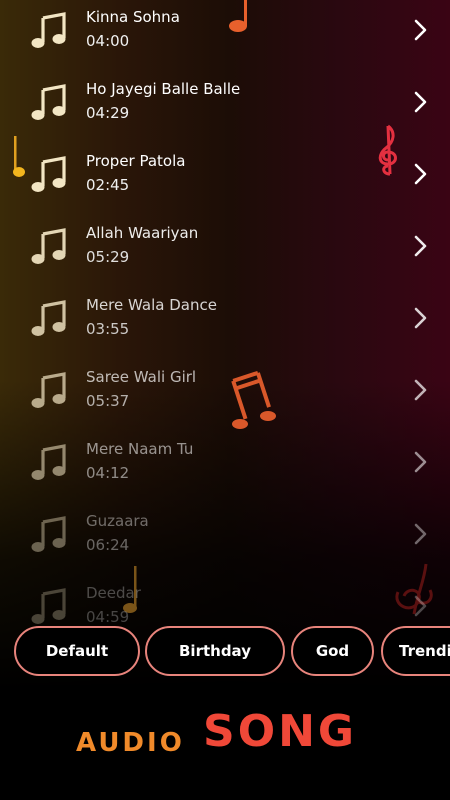 This screenshot has height=800, width=450. What do you see at coordinates (225, 538) in the screenshot?
I see `song-row: Guzaara 06:24` at bounding box center [225, 538].